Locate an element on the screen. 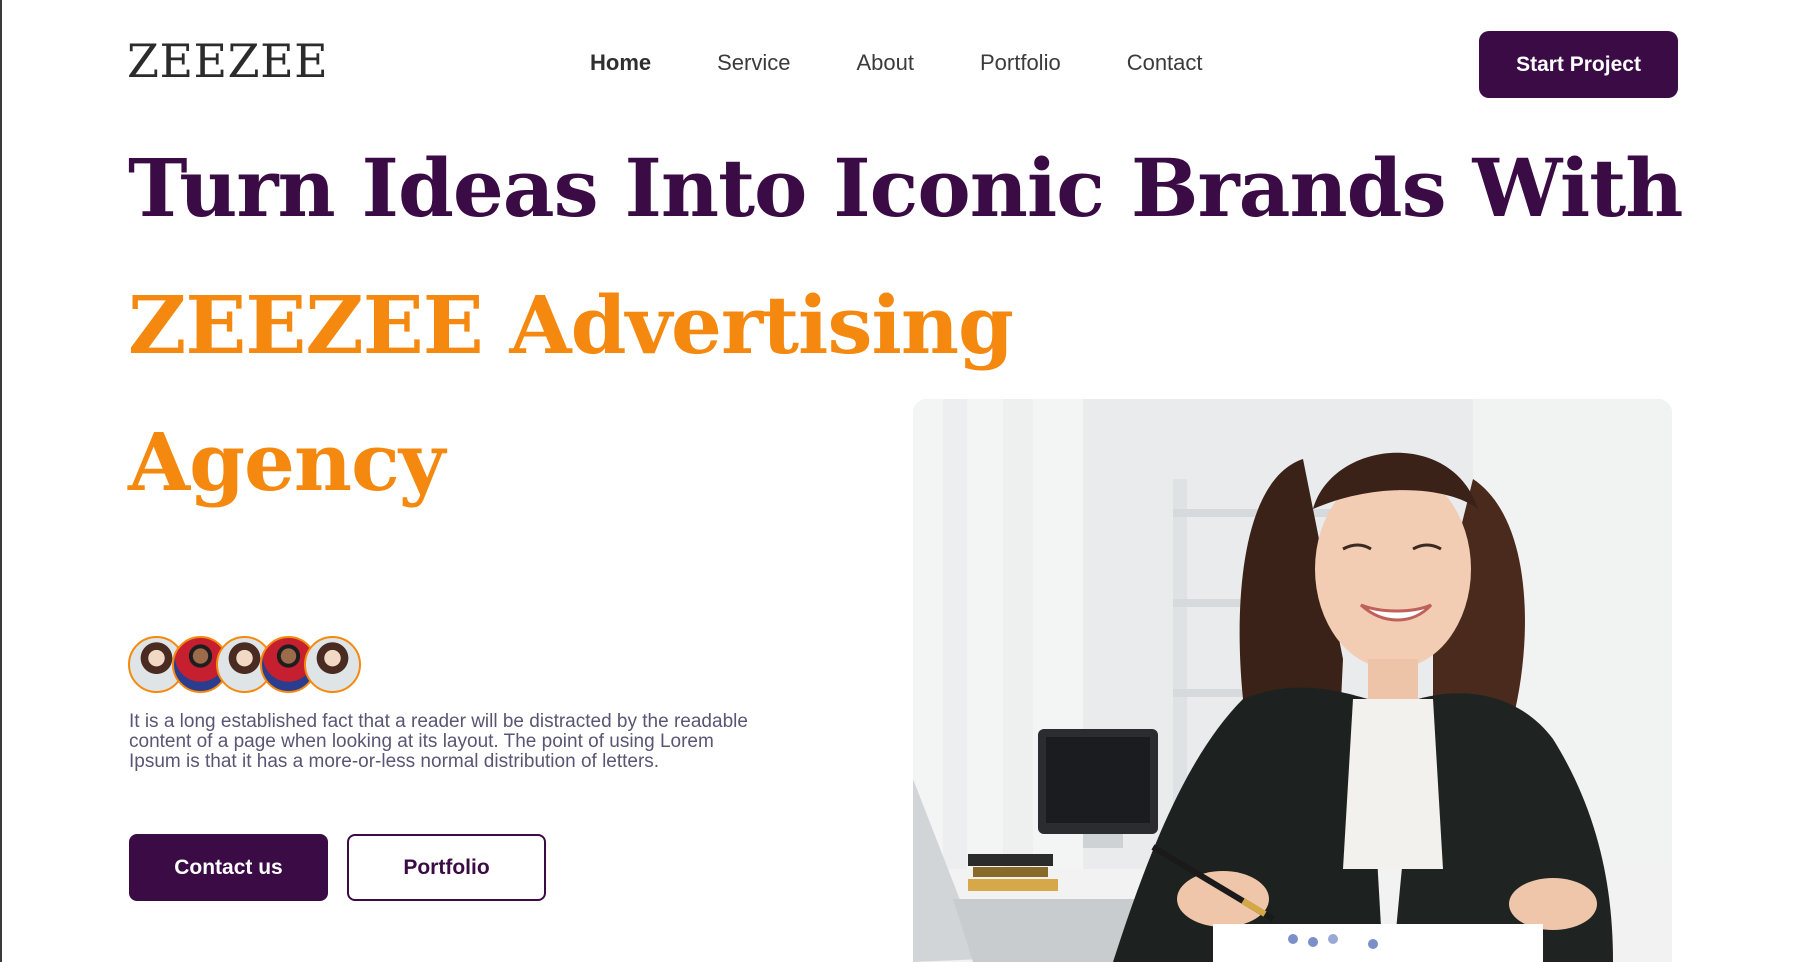 This screenshot has width=1793, height=962. contact-us-button: Contact us is located at coordinates (228, 867).